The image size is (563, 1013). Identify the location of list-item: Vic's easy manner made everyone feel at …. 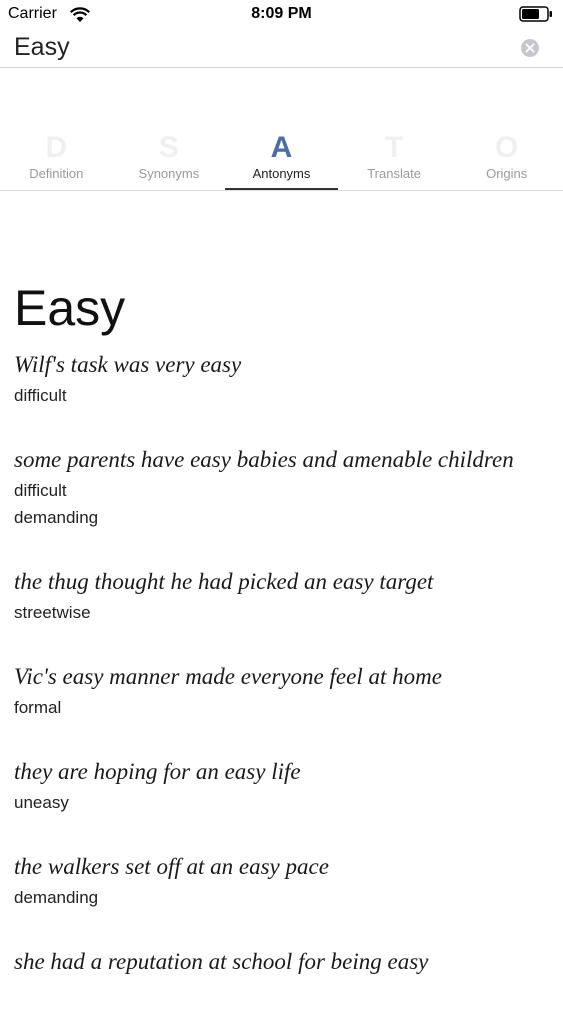
(284, 690).